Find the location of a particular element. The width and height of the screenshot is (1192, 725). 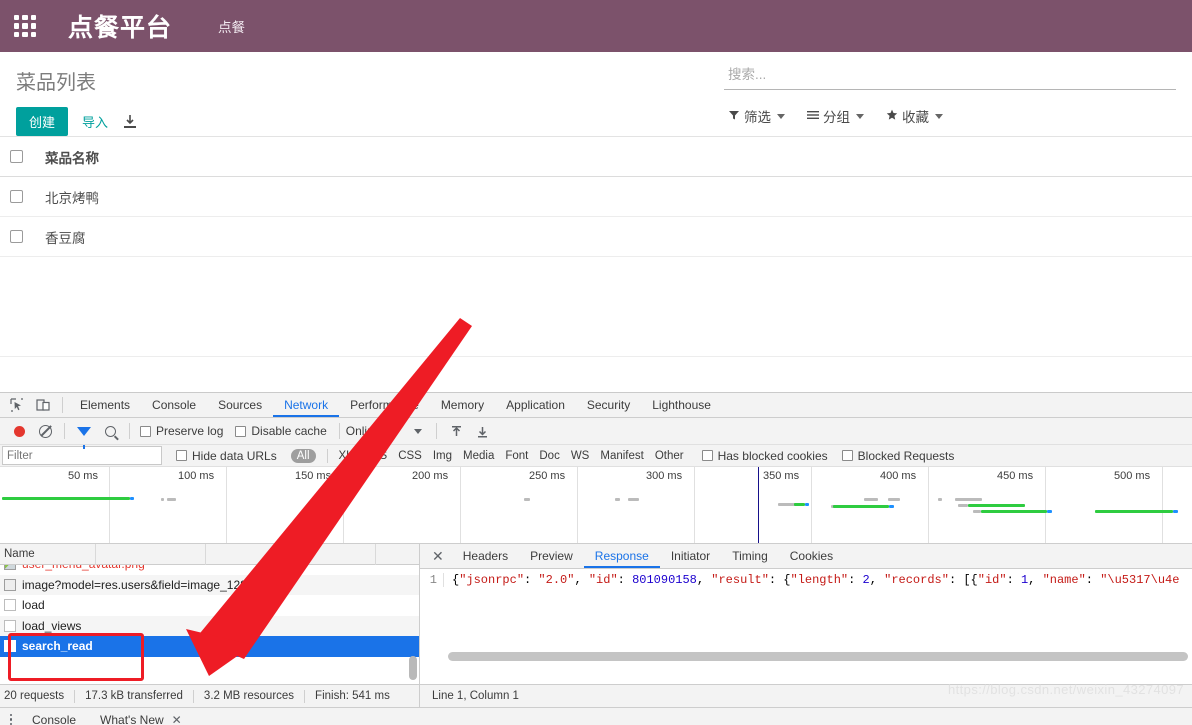

tab-response: Response is located at coordinates (621, 556).